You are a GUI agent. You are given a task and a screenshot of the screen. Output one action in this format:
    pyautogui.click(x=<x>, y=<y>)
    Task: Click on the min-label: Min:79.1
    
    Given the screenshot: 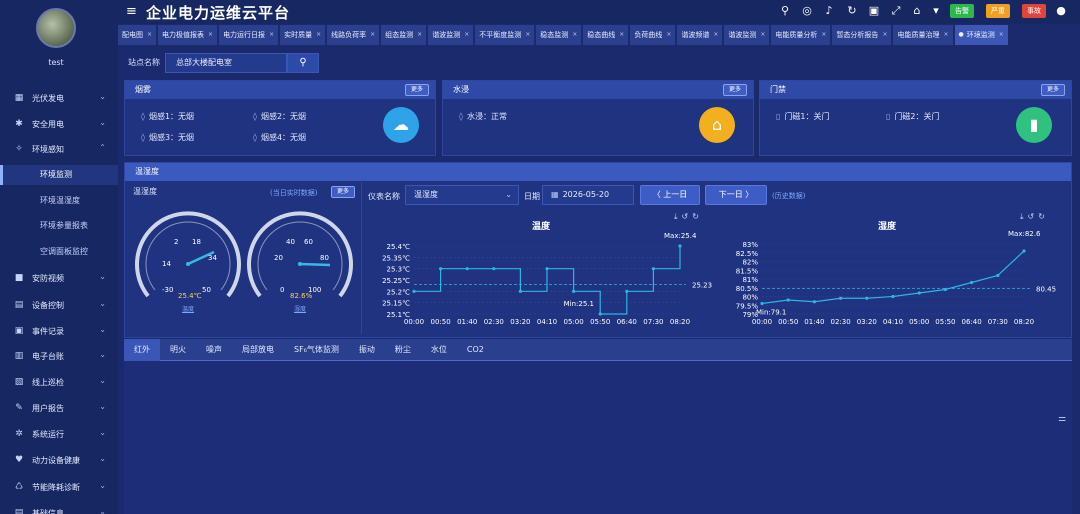 What is the action you would take?
    pyautogui.click(x=771, y=312)
    